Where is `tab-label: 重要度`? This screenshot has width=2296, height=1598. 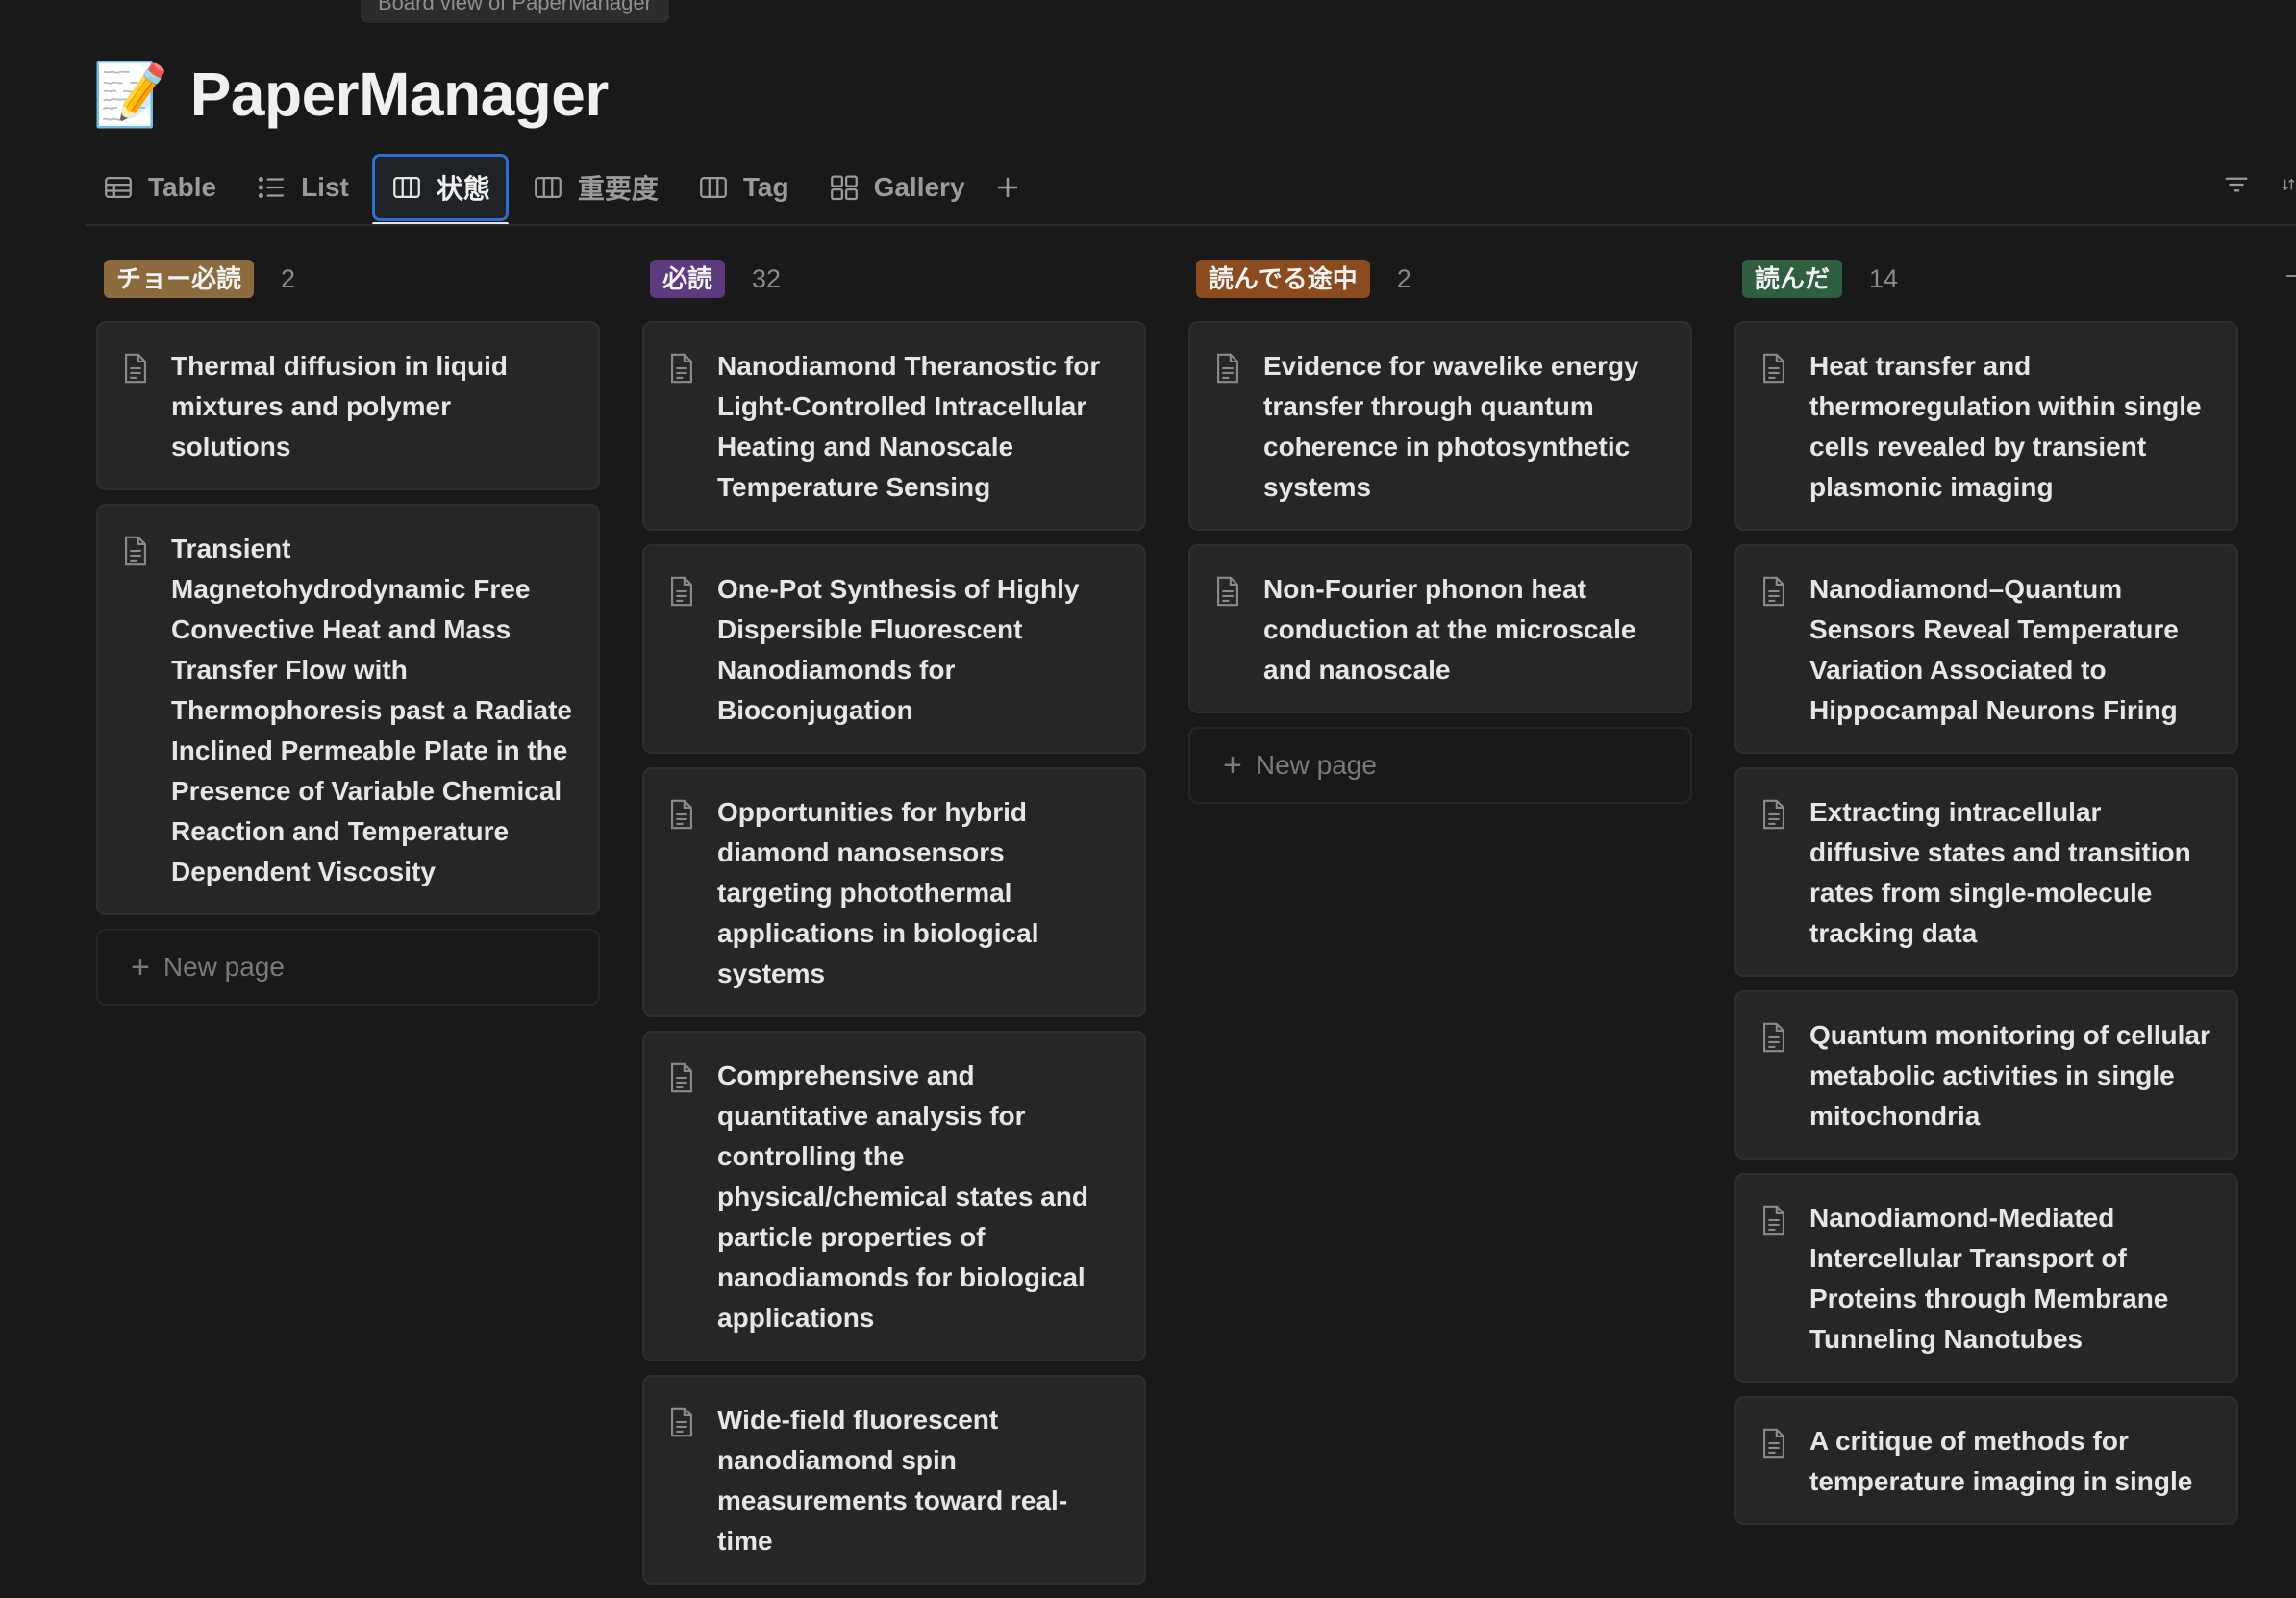 tab-label: 重要度 is located at coordinates (618, 189).